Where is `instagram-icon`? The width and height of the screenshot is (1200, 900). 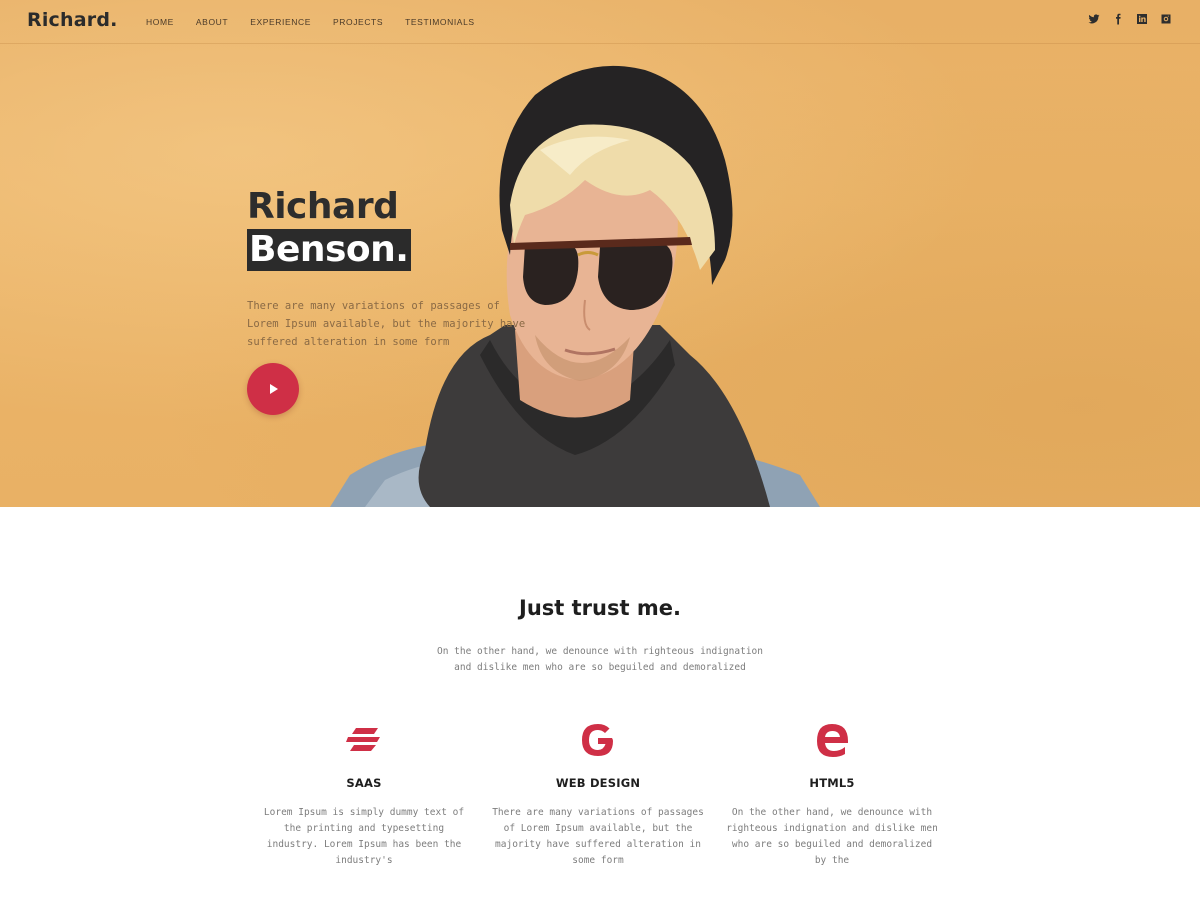 instagram-icon is located at coordinates (1165, 18).